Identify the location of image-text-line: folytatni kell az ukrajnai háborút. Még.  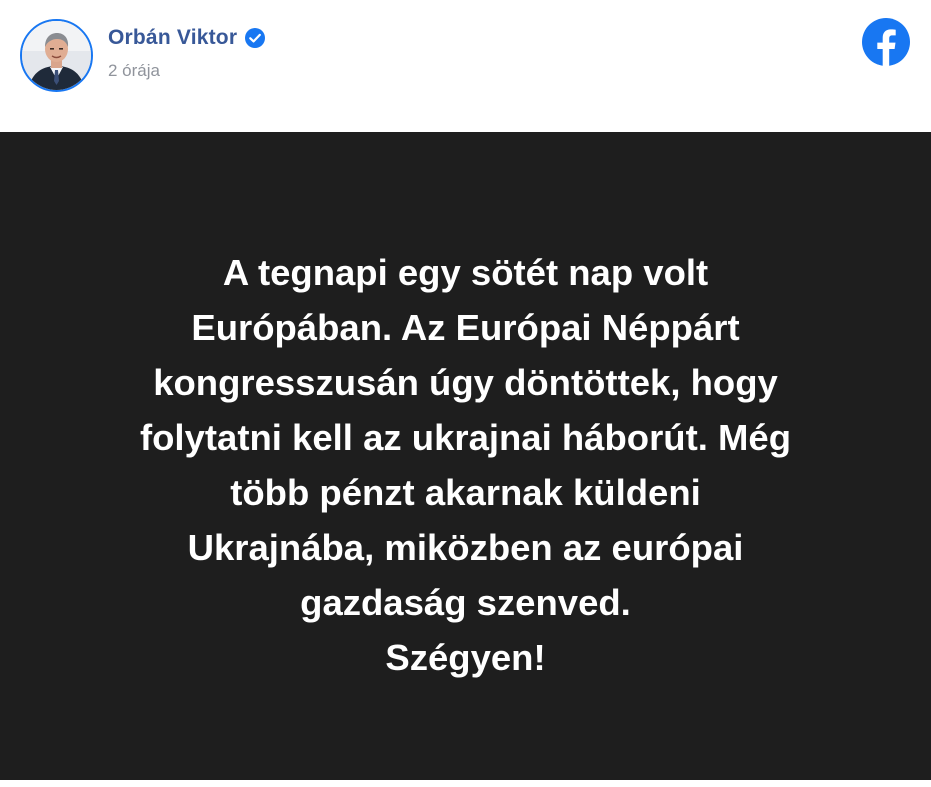
(465, 437).